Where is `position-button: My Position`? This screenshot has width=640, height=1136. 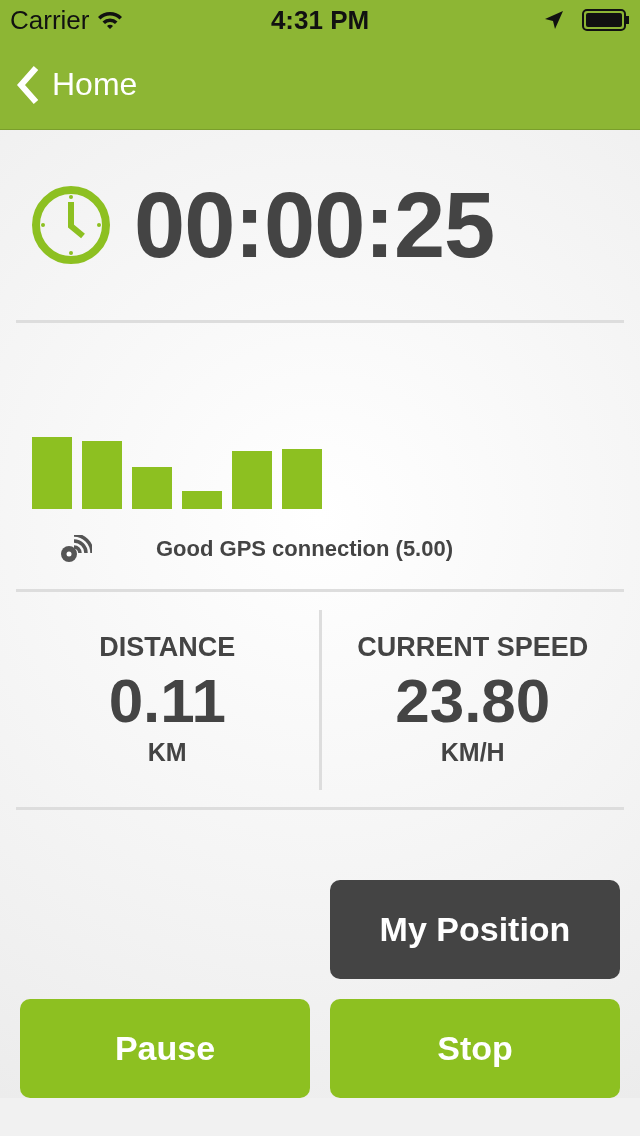 position-button: My Position is located at coordinates (475, 929).